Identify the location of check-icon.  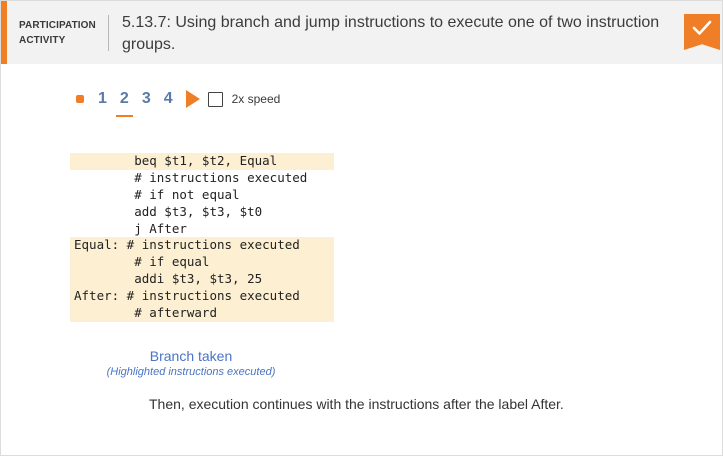
(702, 30).